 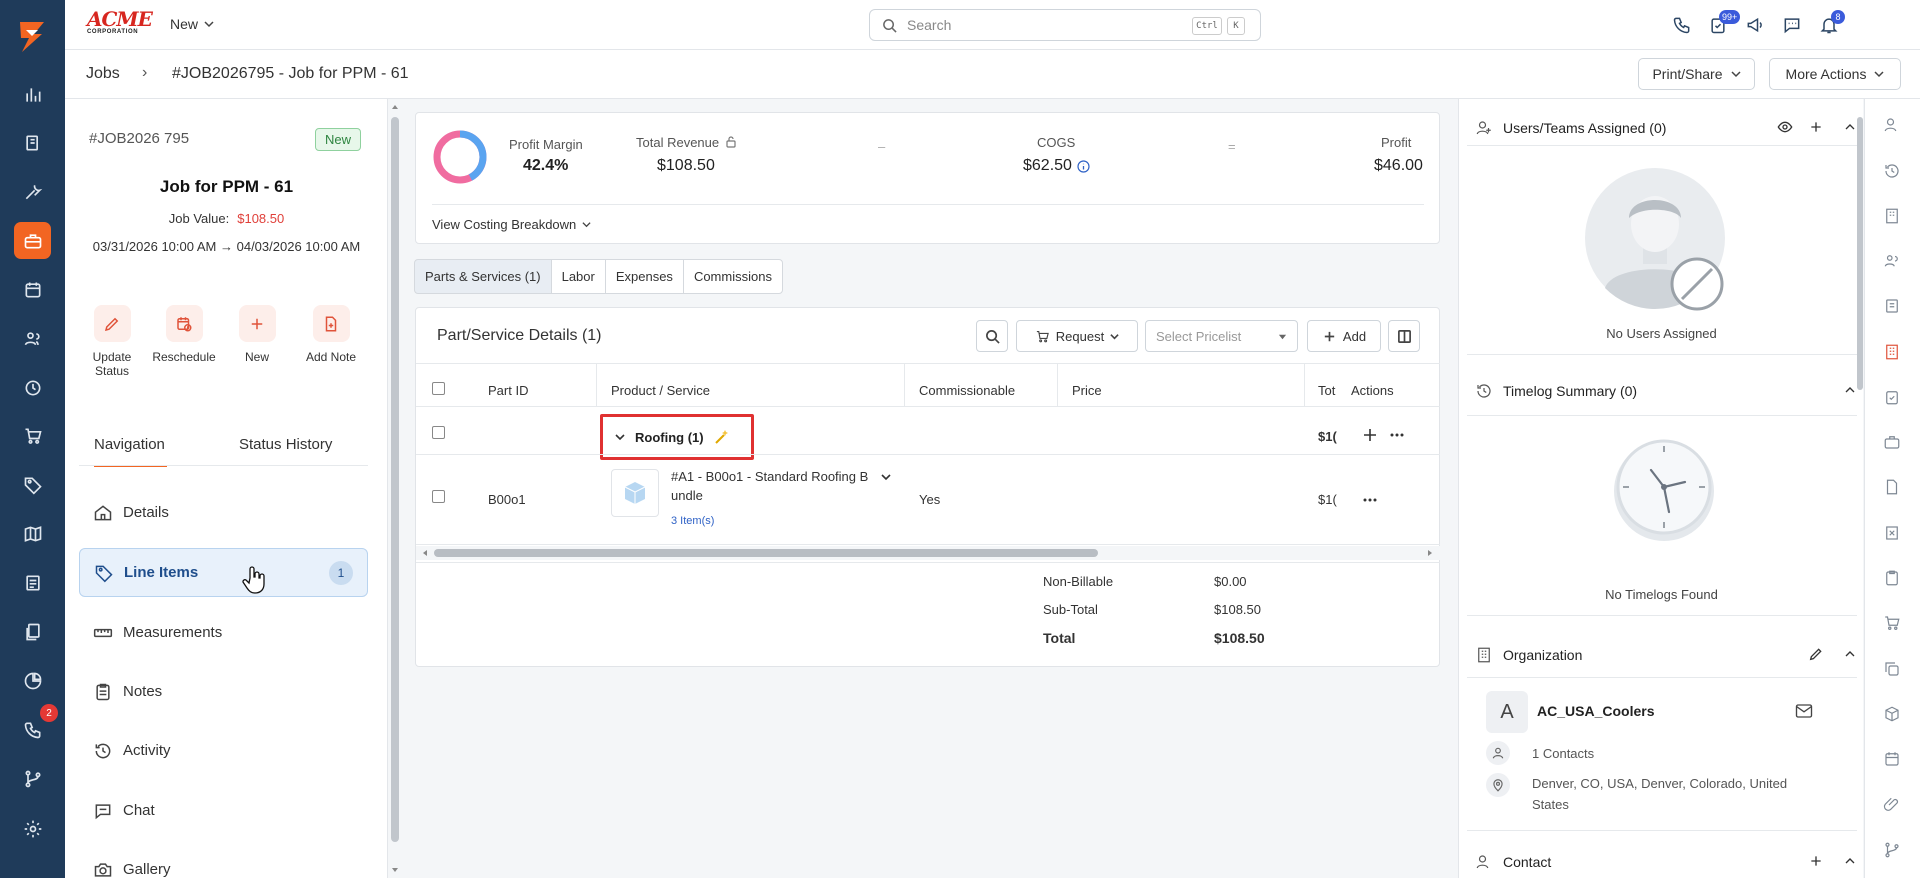 I want to click on right-panel-scrollbar, so click(x=1860, y=488).